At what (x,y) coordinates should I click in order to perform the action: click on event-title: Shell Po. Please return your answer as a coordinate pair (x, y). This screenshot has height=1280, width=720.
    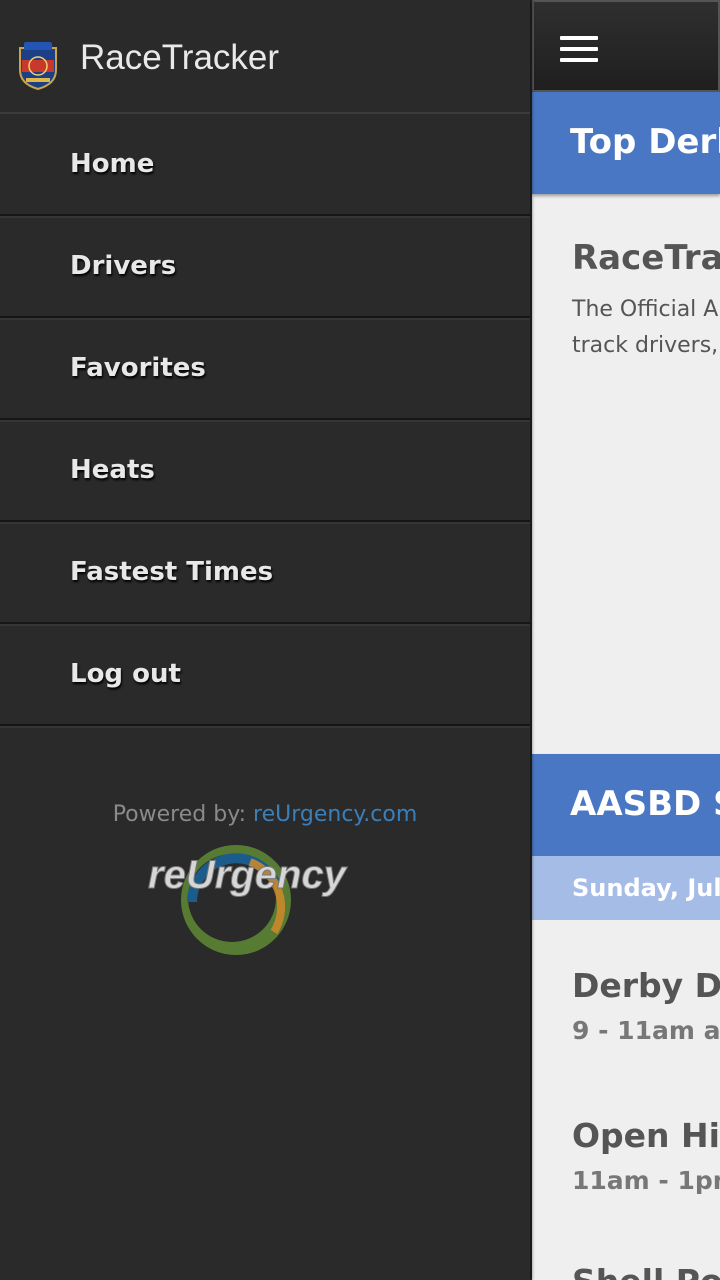
    Looking at the image, I should click on (646, 1271).